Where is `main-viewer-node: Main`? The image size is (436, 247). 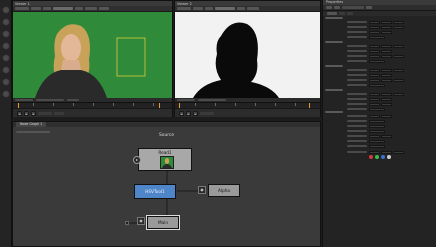
main-viewer-node: Main is located at coordinates (163, 222).